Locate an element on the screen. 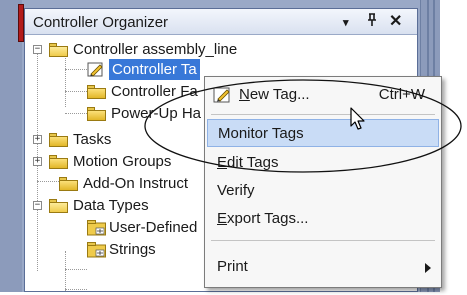  tree-node-label: Controller assembly_line is located at coordinates (155, 49).